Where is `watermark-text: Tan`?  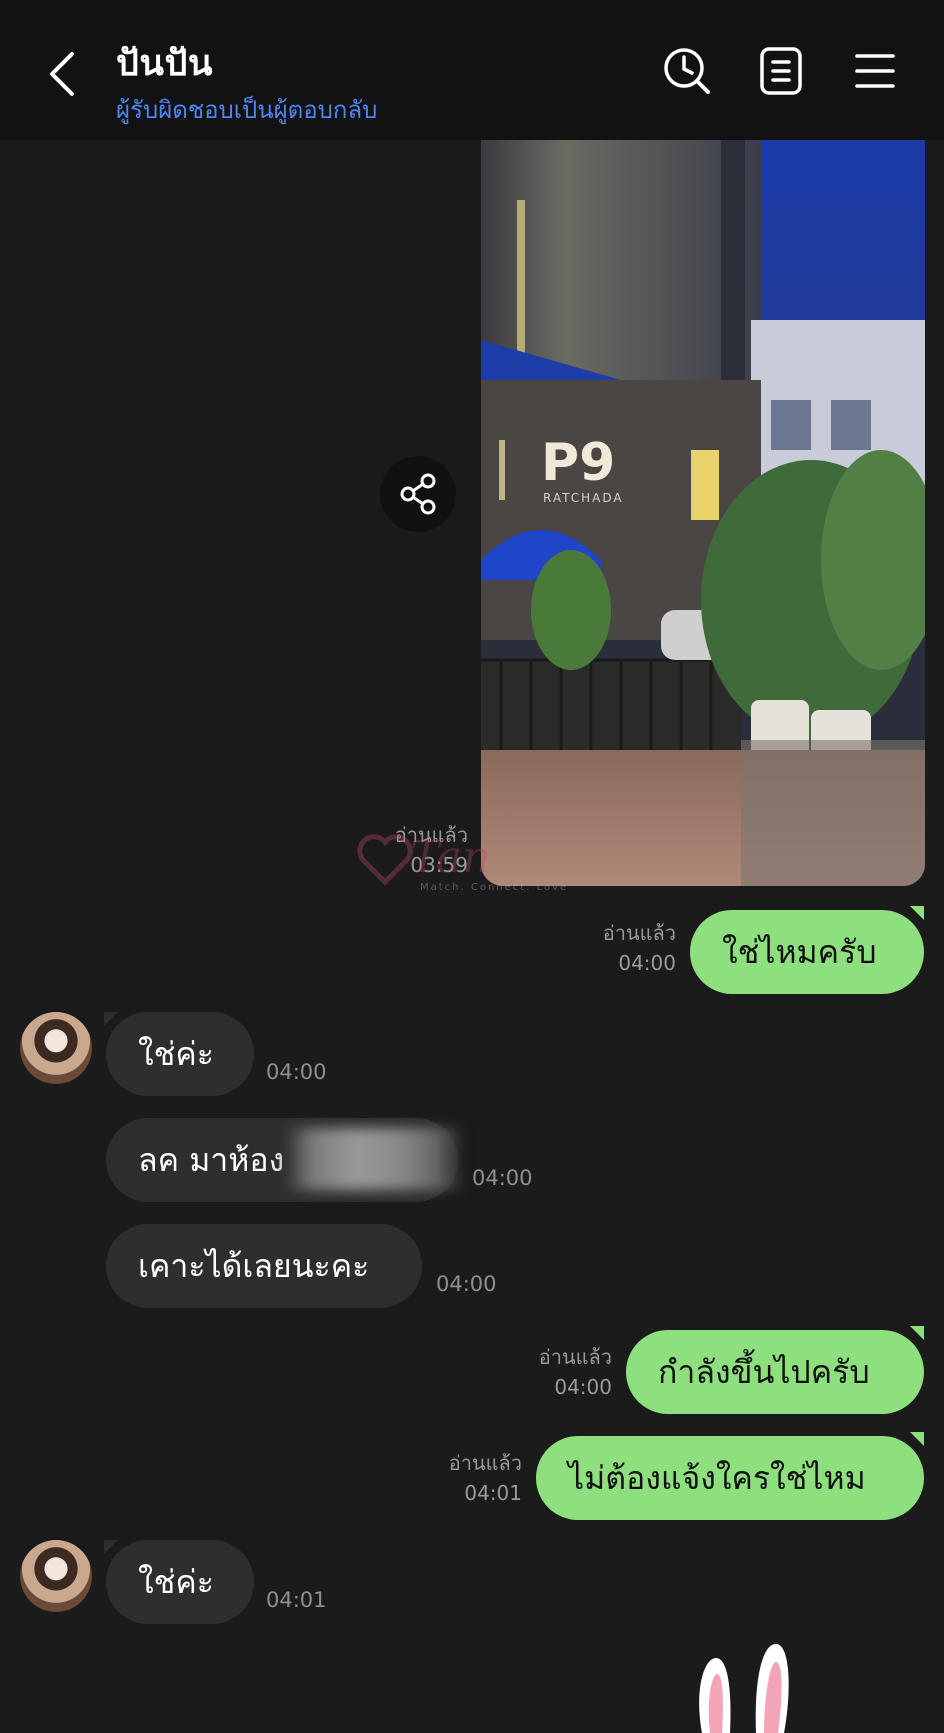 watermark-text: Tan is located at coordinates (450, 857).